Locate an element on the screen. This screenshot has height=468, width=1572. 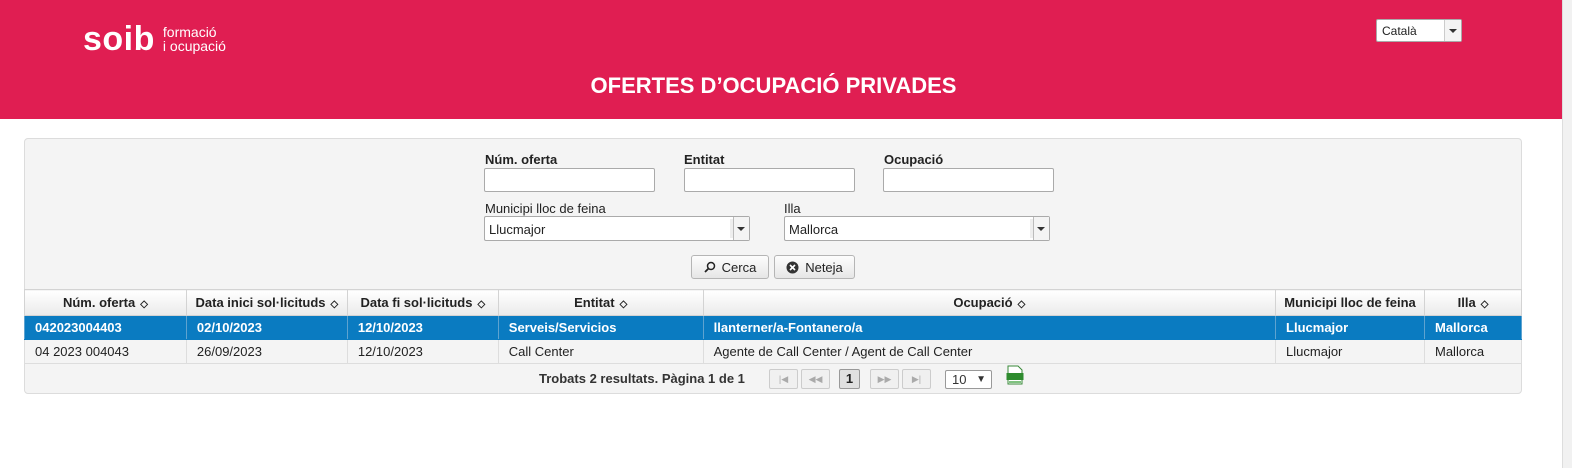
magnifier-icon is located at coordinates (709, 267).